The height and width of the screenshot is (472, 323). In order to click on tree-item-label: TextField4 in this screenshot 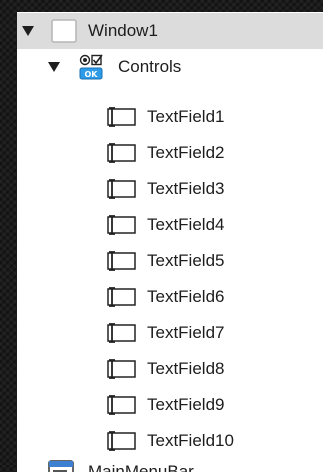, I will do `click(186, 224)`.